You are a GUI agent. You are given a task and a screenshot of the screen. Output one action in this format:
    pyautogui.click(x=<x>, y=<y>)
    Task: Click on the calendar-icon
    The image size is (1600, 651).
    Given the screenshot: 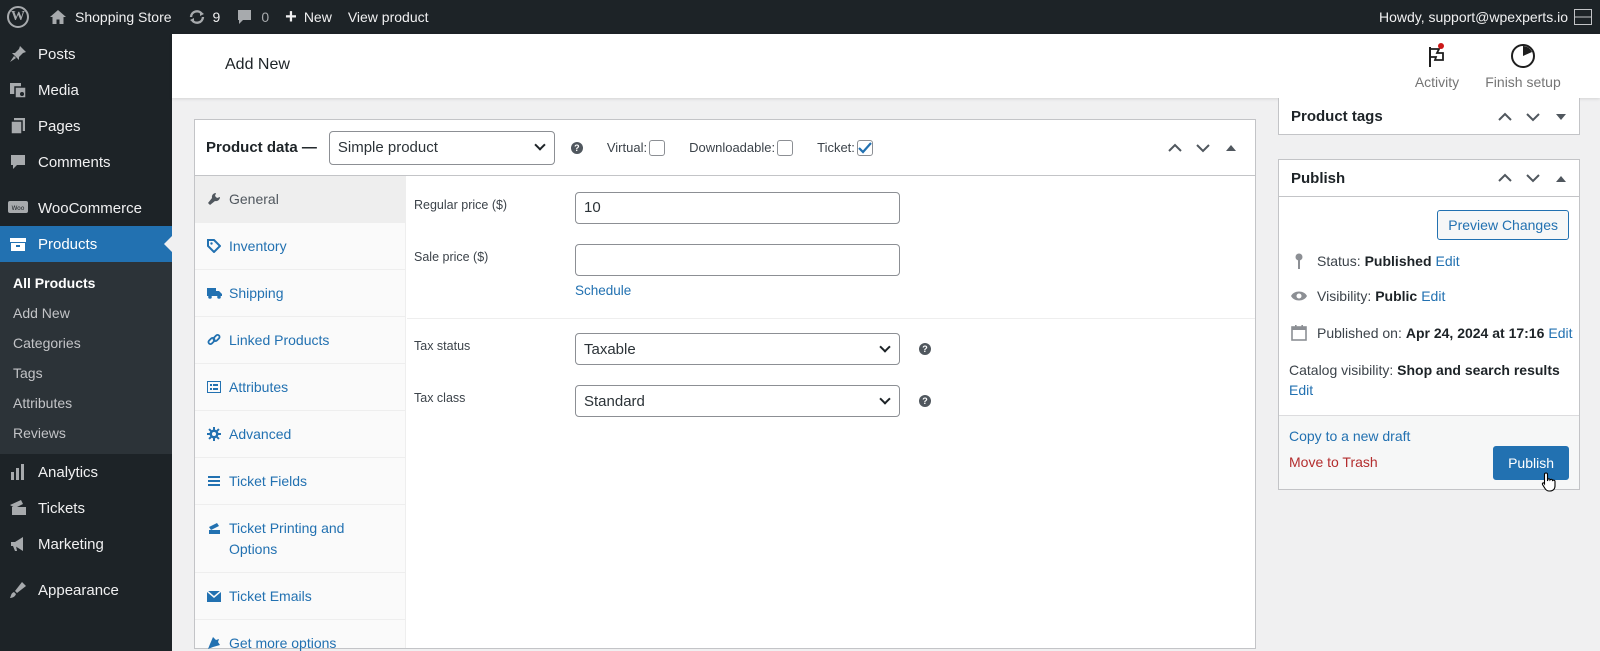 What is the action you would take?
    pyautogui.click(x=1299, y=332)
    